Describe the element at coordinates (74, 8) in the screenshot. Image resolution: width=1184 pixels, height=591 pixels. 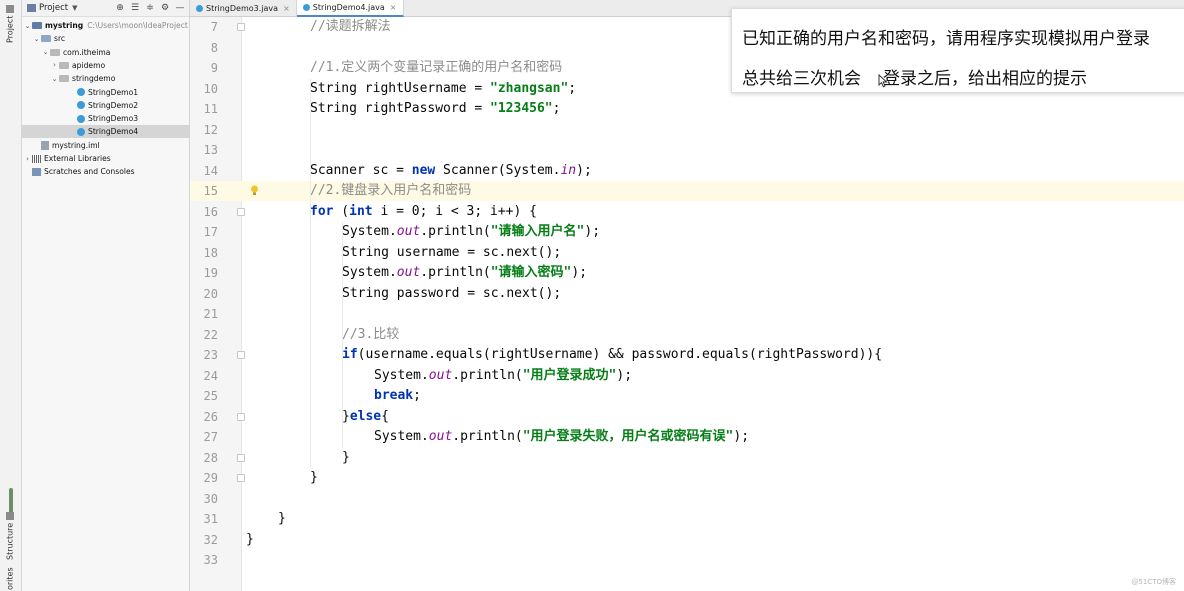
I see `chevron-down-icon: ▼` at that location.